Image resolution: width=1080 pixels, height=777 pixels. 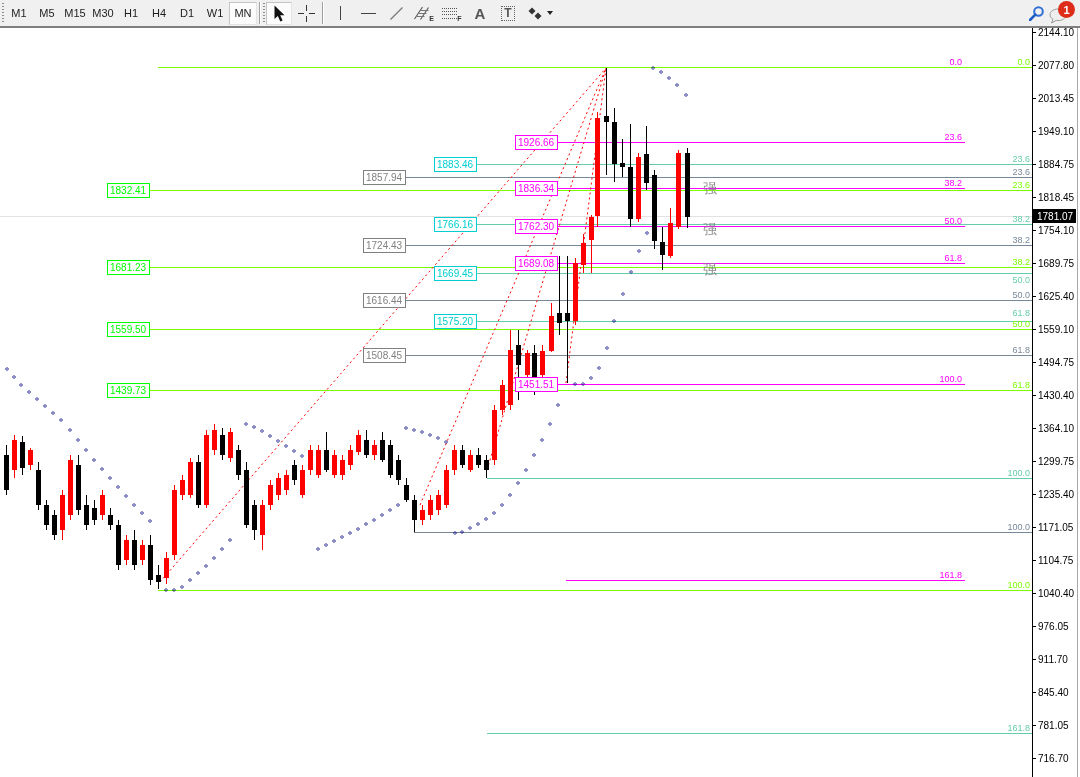 I want to click on pointer-tool-button, so click(x=279, y=13).